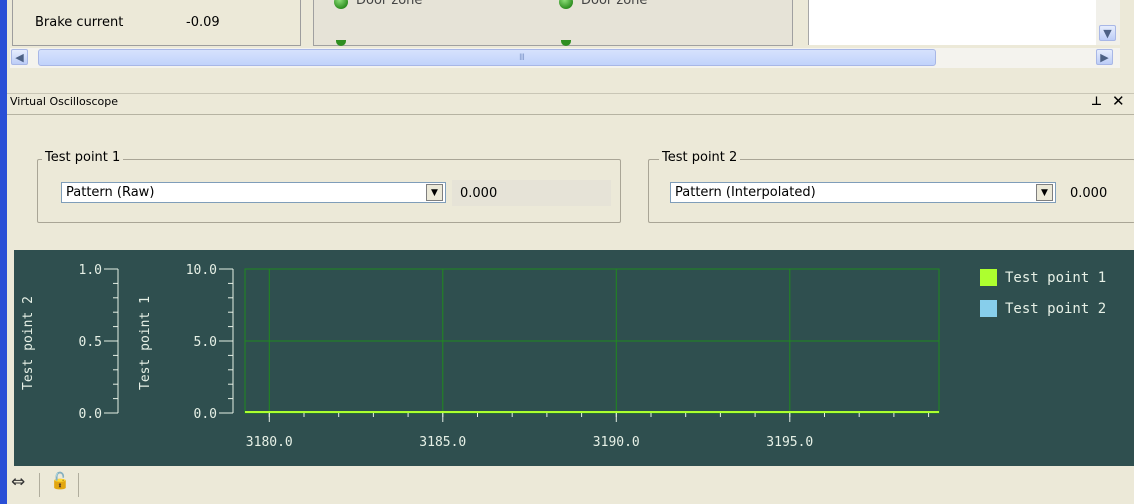 The width and height of the screenshot is (1134, 504). I want to click on y-axis-2-tick-label: 1.0, so click(90, 270).